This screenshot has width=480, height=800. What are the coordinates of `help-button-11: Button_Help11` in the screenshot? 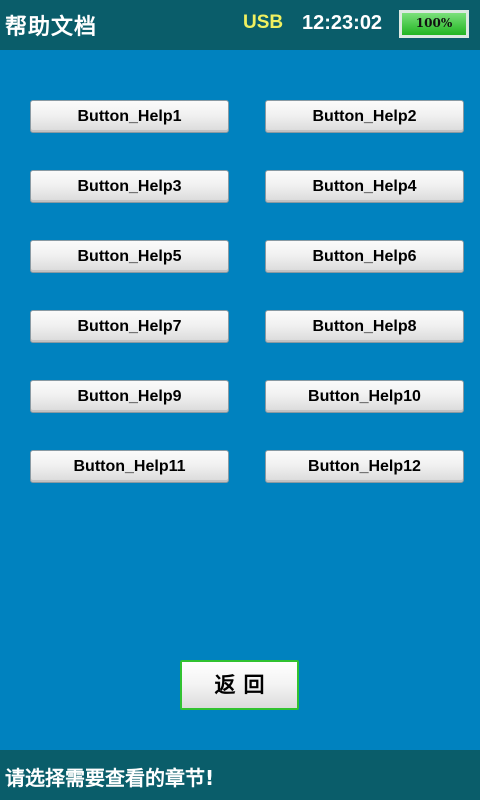 It's located at (129, 466).